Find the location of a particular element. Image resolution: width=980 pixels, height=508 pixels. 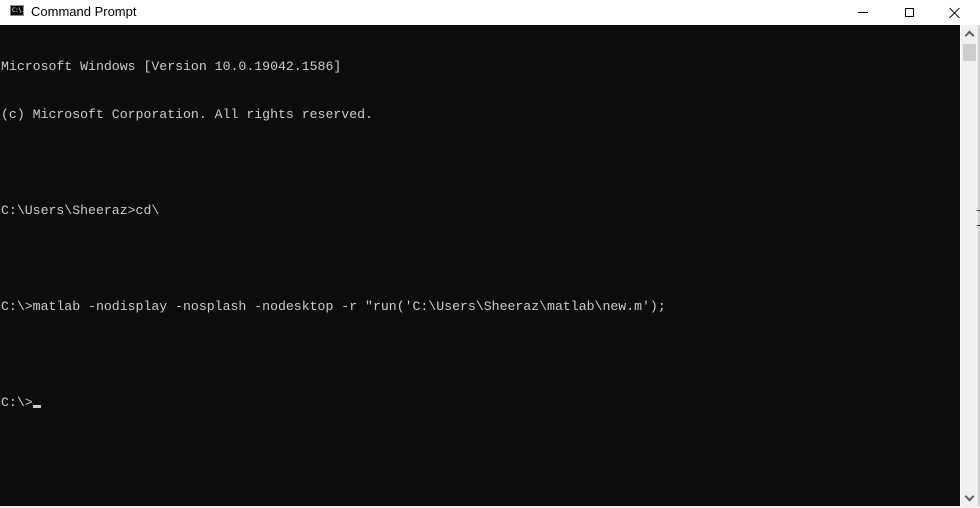

scroll-thumb is located at coordinates (969, 52).